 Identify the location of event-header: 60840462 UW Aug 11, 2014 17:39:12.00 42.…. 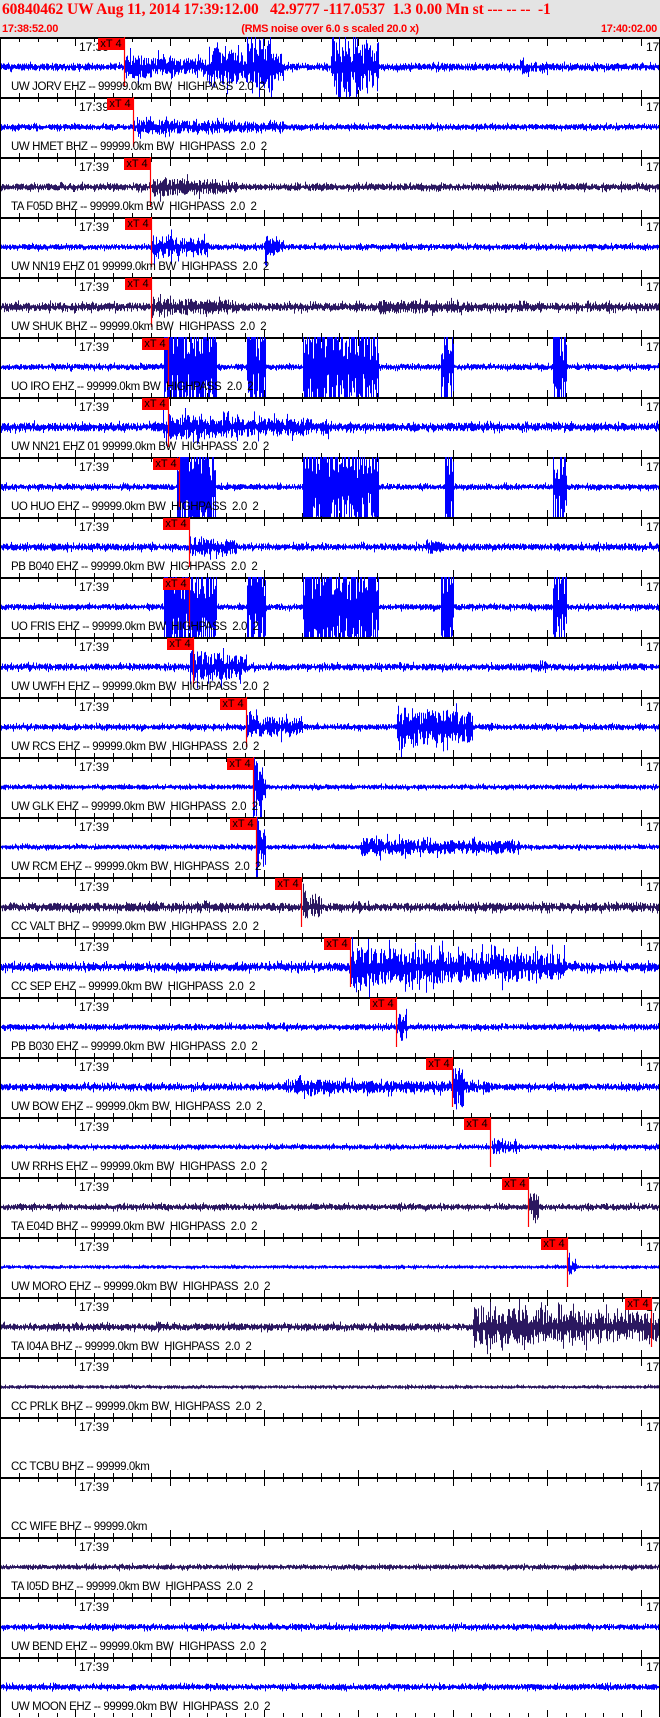
(330, 18).